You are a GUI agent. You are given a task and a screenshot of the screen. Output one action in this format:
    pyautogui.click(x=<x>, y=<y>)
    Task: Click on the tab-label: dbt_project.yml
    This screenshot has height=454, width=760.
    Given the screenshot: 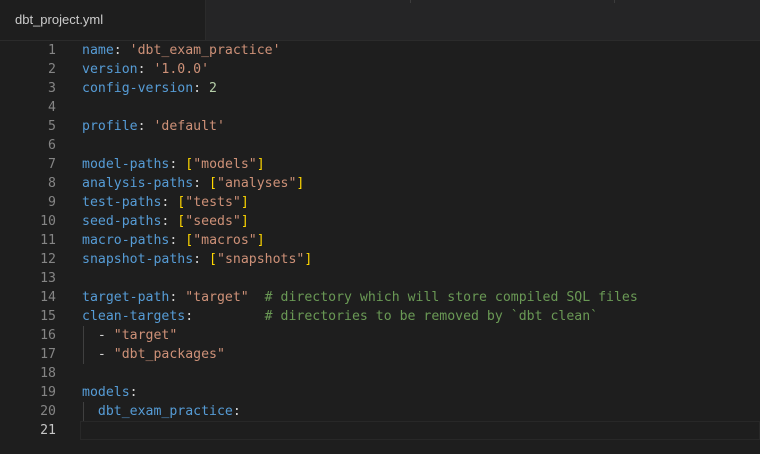 What is the action you would take?
    pyautogui.click(x=59, y=19)
    